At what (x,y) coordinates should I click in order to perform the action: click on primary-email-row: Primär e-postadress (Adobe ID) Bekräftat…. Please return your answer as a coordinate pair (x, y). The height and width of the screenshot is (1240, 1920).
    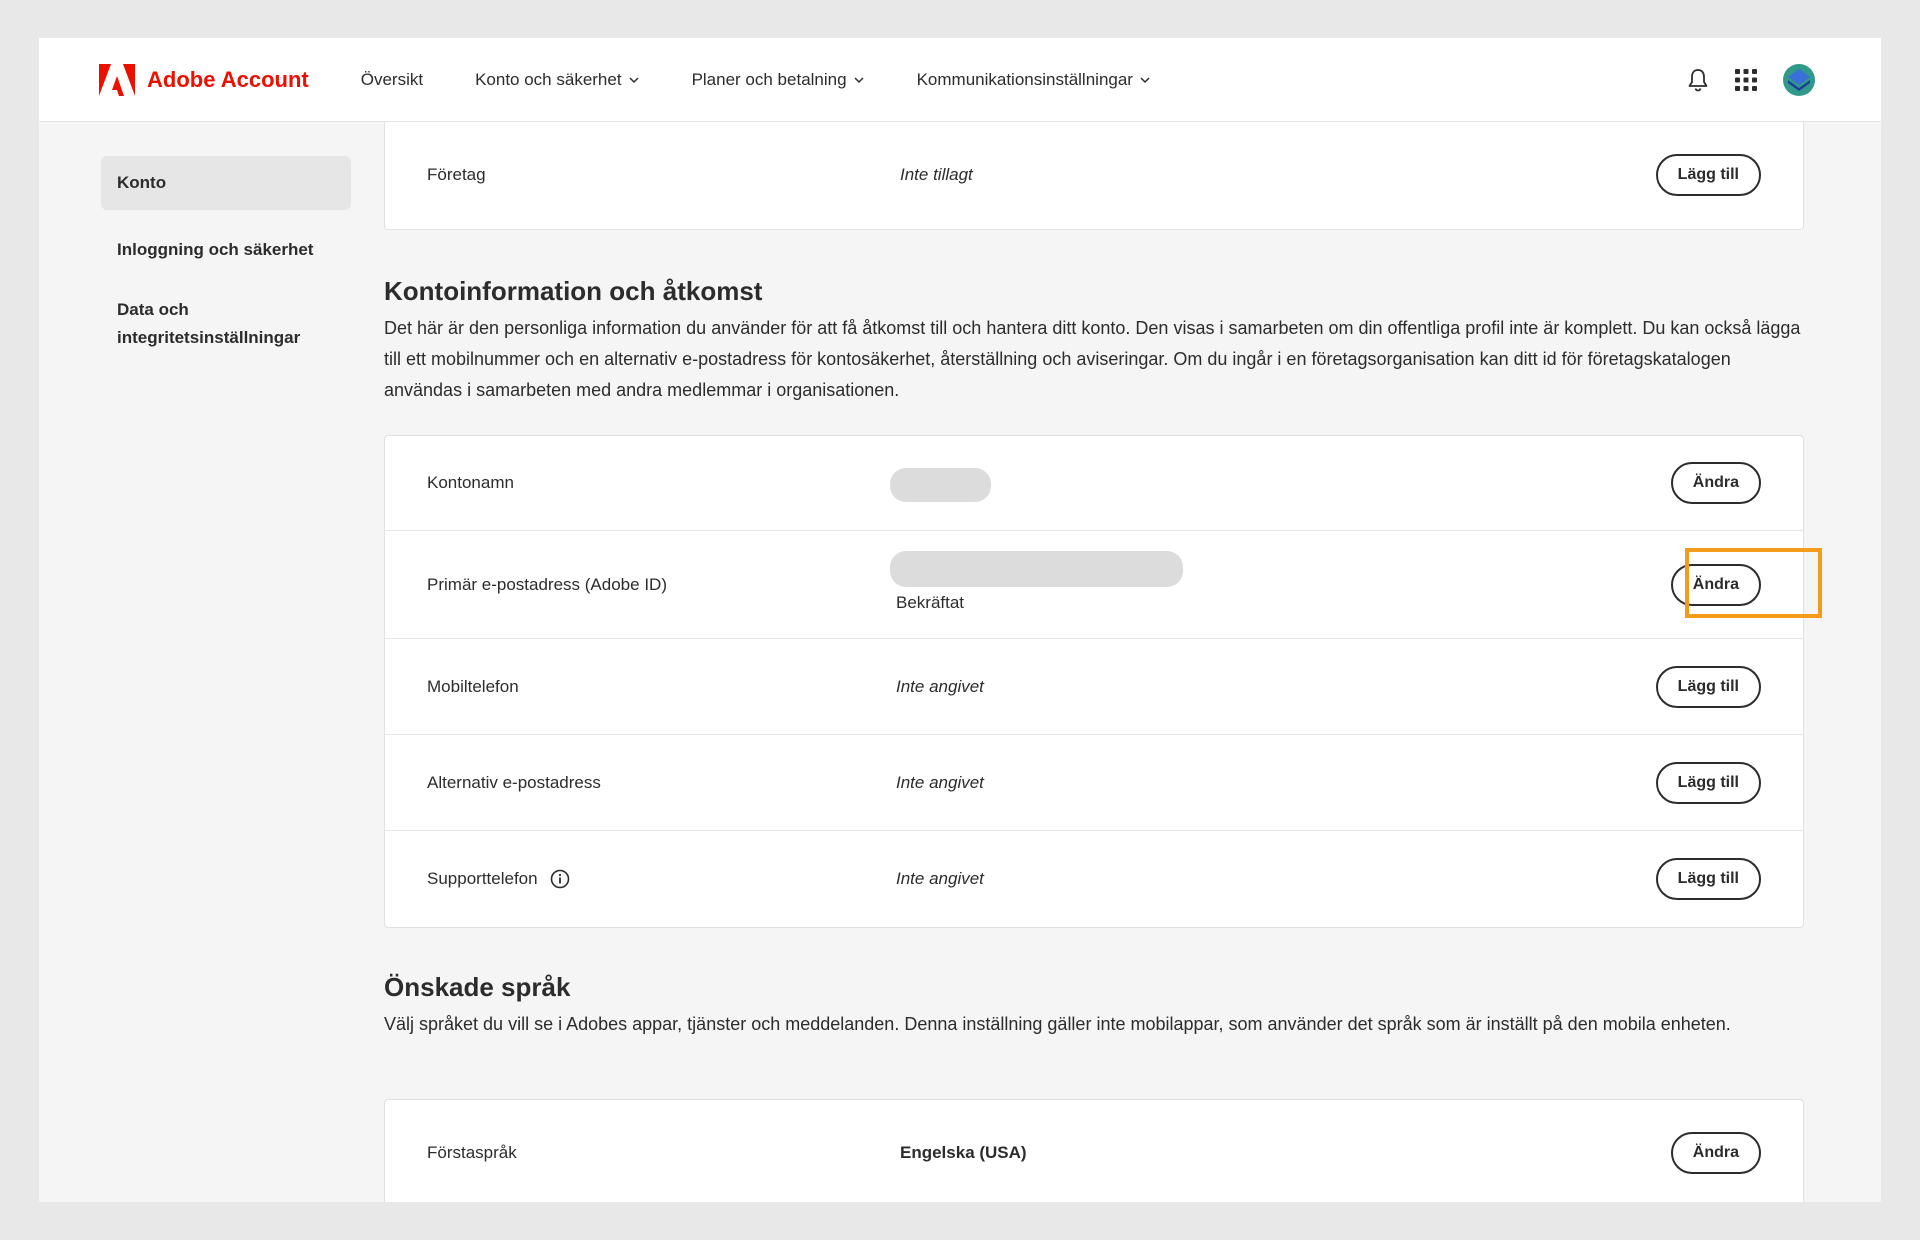
    Looking at the image, I should click on (1094, 585).